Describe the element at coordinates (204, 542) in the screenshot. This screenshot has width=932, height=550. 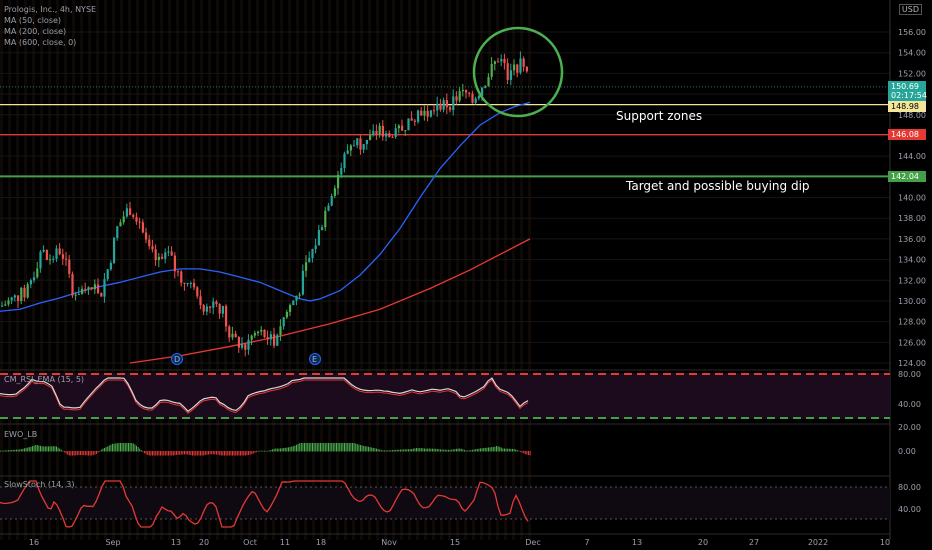
I see `x-tick-label: 20` at that location.